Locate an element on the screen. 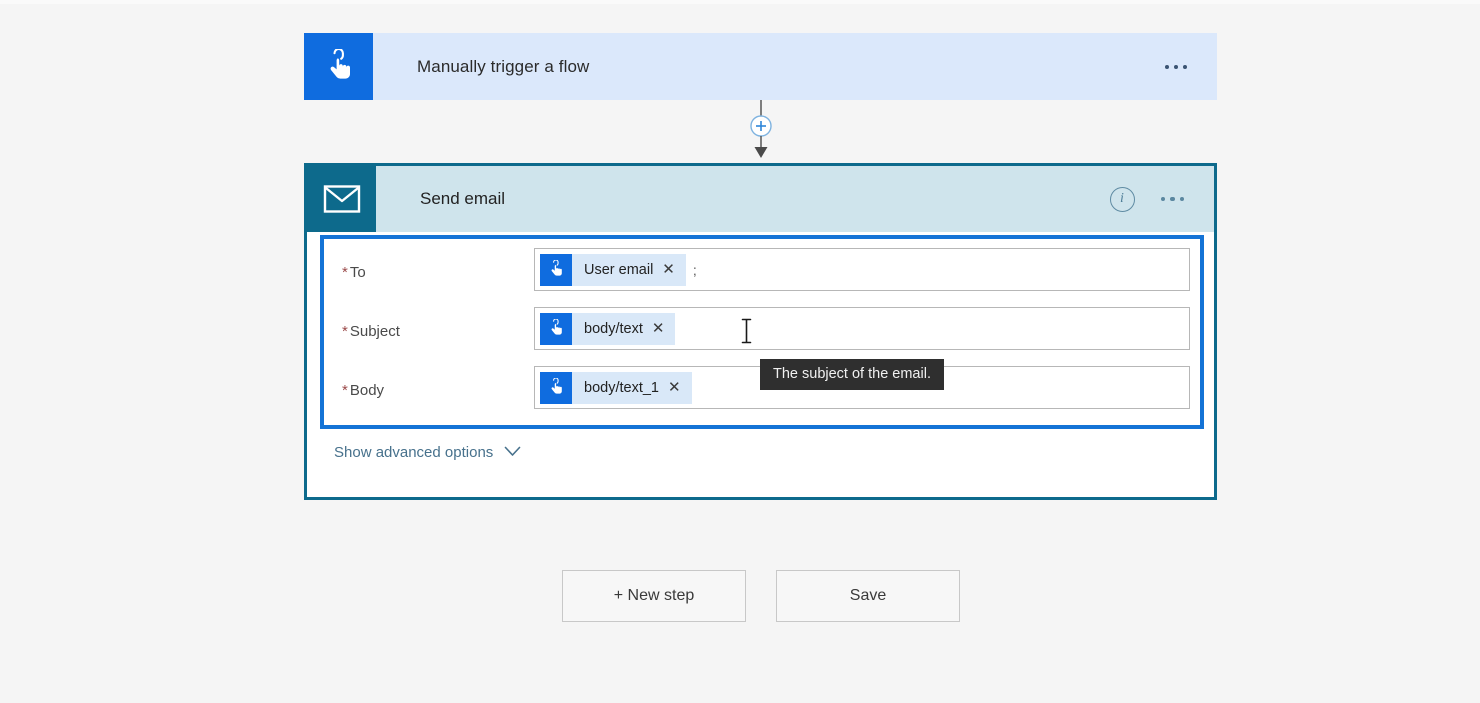 Image resolution: width=1480 pixels, height=703 pixels. field-label-text: To is located at coordinates (357, 272).